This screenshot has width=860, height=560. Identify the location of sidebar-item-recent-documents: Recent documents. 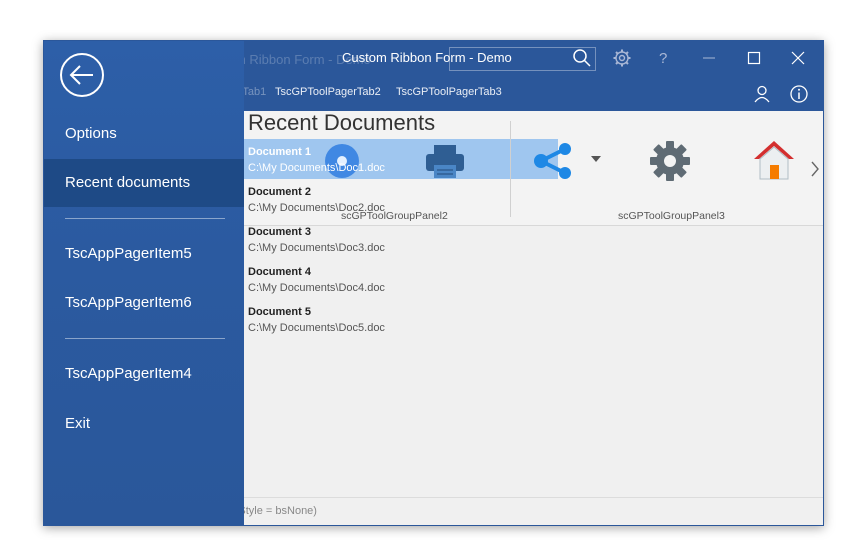
(144, 183).